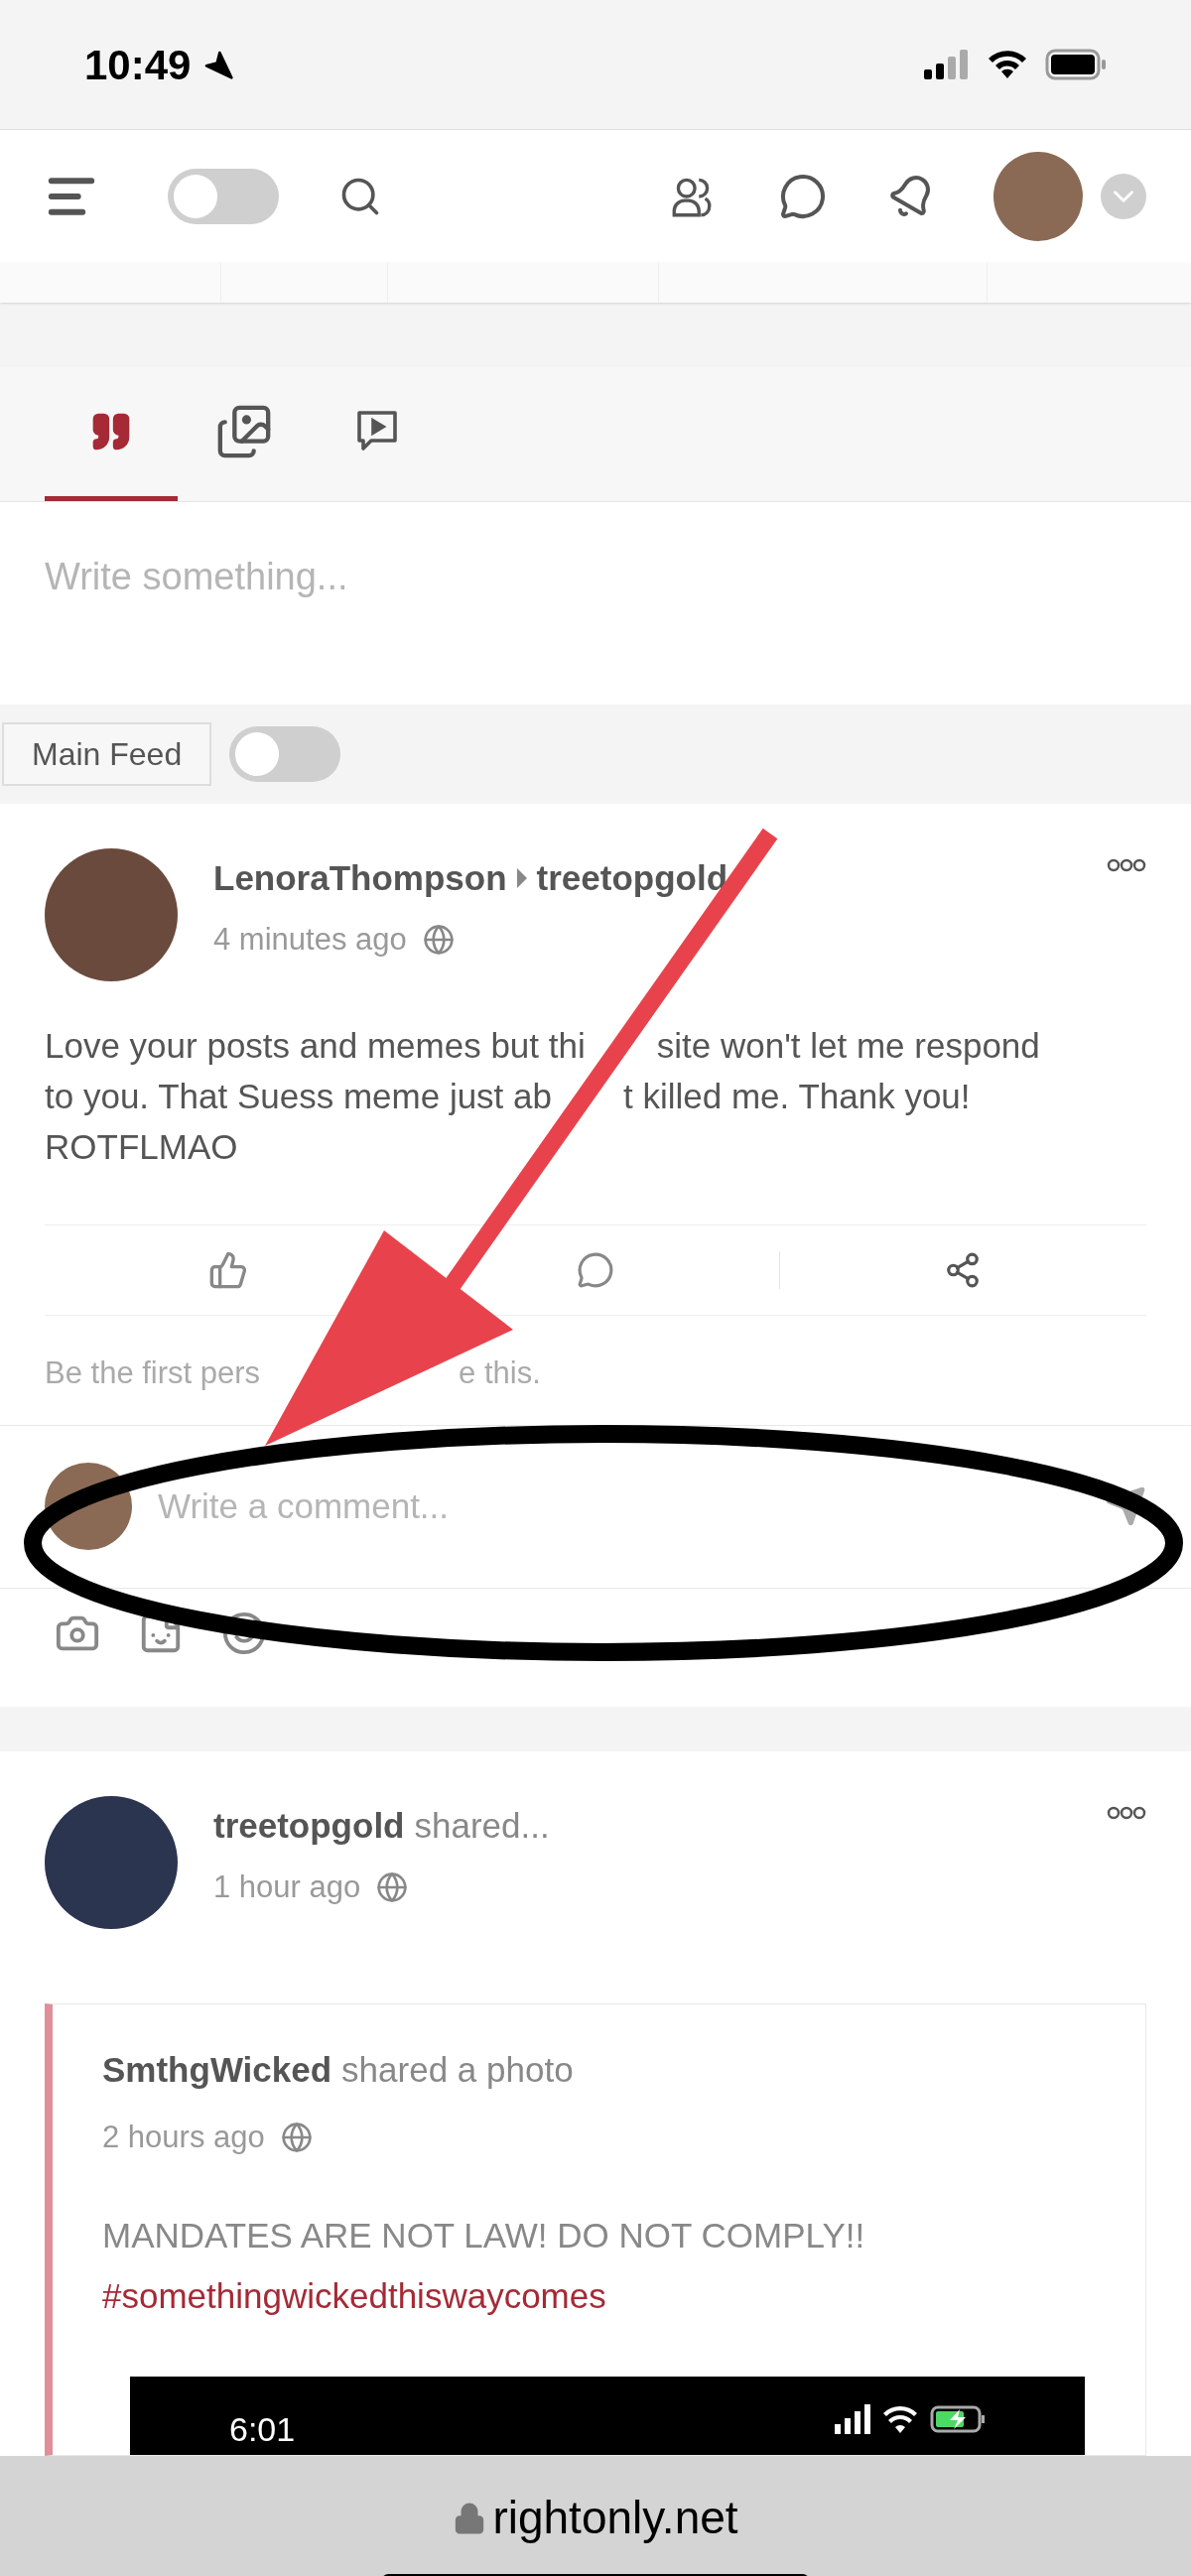 This screenshot has height=2576, width=1191. I want to click on post-text: MANDATES ARE NOT LAW! DO NOT COMPLY!!, so click(484, 2236).